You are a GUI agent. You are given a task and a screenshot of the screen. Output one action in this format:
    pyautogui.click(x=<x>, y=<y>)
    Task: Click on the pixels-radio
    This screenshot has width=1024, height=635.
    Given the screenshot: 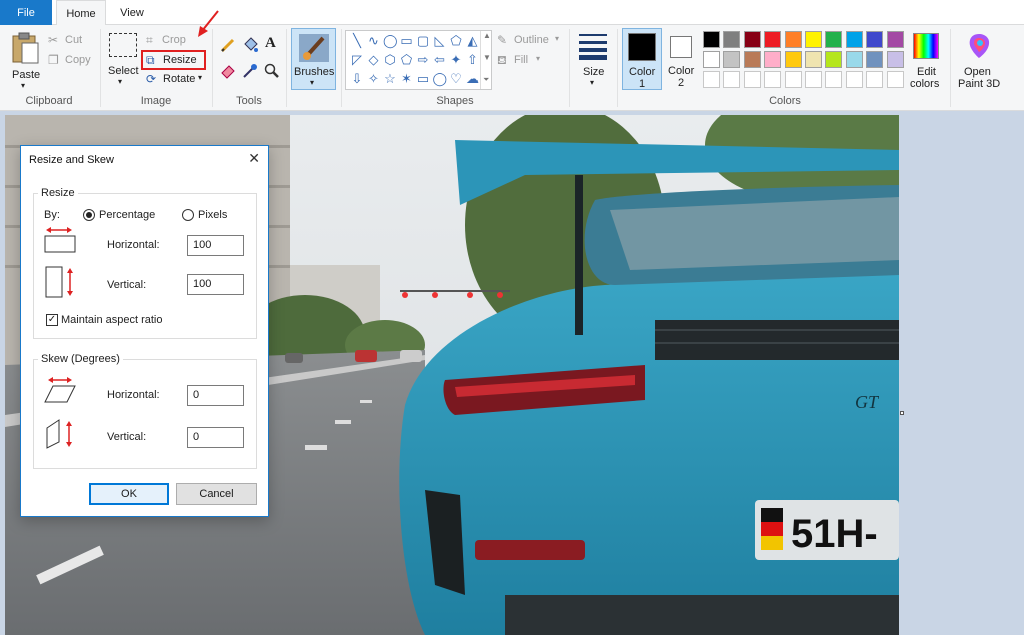 What is the action you would take?
    pyautogui.click(x=188, y=215)
    